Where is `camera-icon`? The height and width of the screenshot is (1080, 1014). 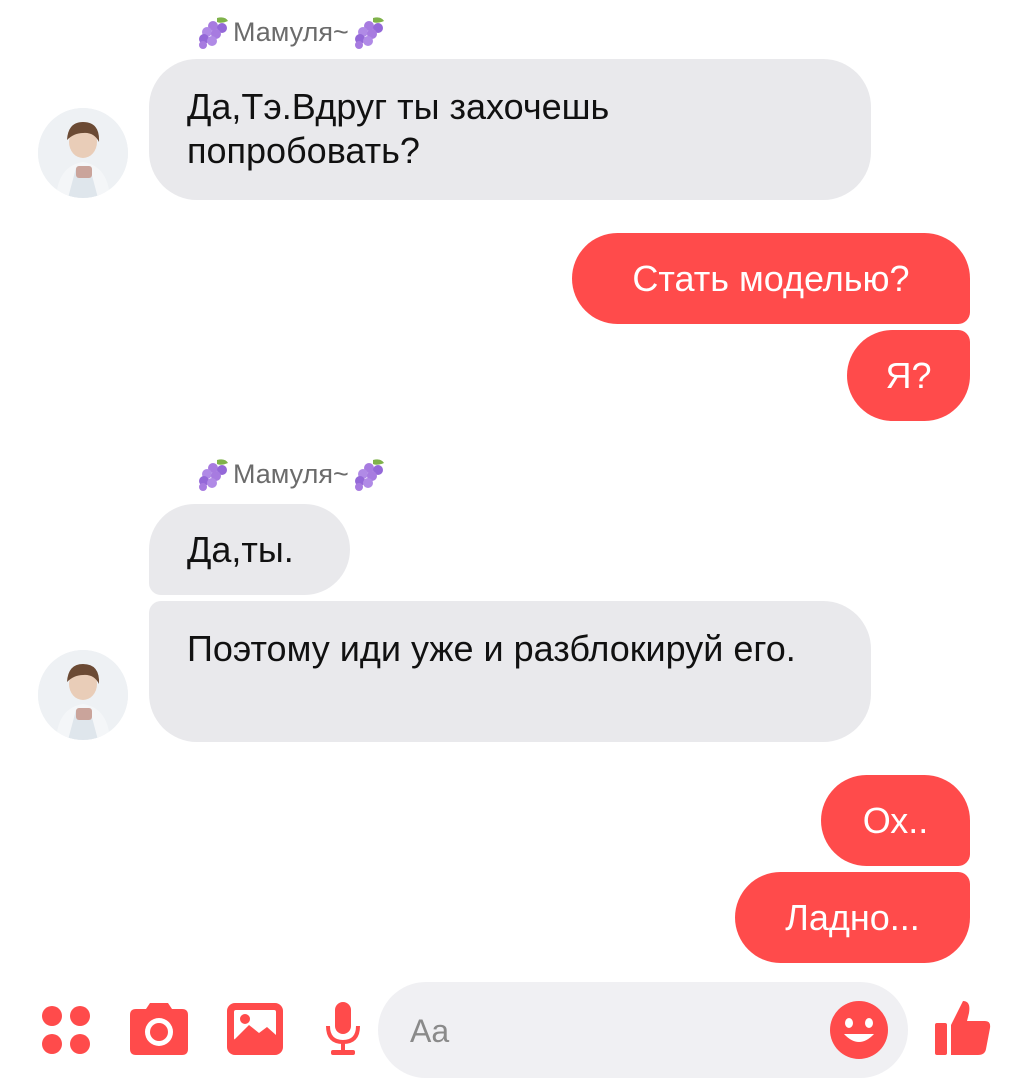
camera-icon is located at coordinates (159, 1029).